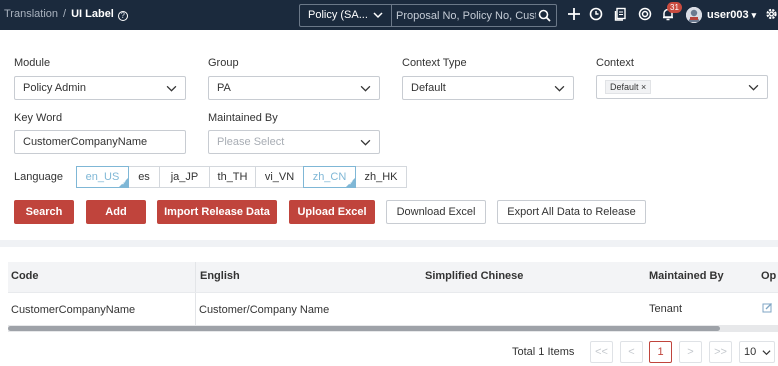 The image size is (778, 366). What do you see at coordinates (73, 310) in the screenshot?
I see `cell-code: CustomerCompanyName` at bounding box center [73, 310].